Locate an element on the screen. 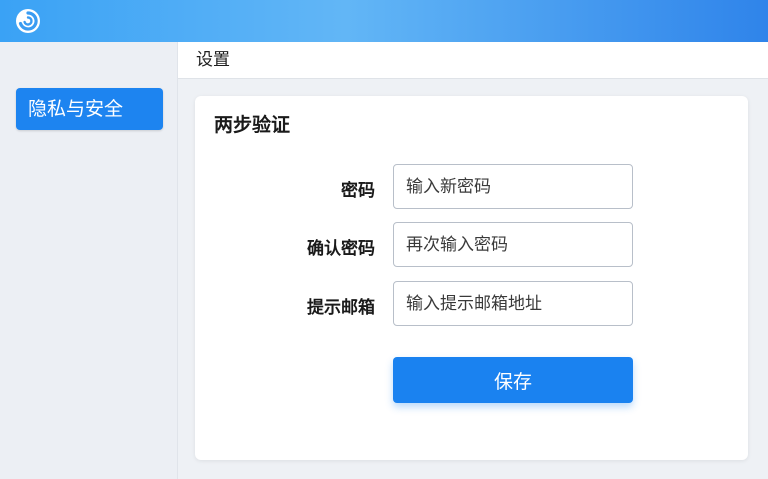  confirm-password-label: 确认密码 is located at coordinates (341, 249).